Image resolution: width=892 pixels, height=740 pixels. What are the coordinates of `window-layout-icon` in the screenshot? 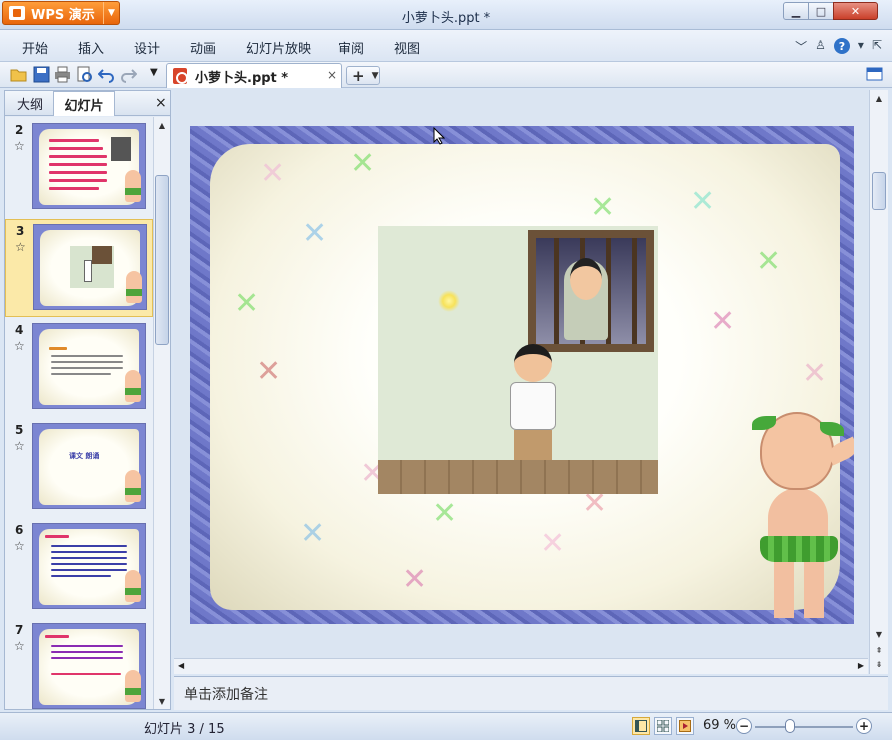 It's located at (874, 74).